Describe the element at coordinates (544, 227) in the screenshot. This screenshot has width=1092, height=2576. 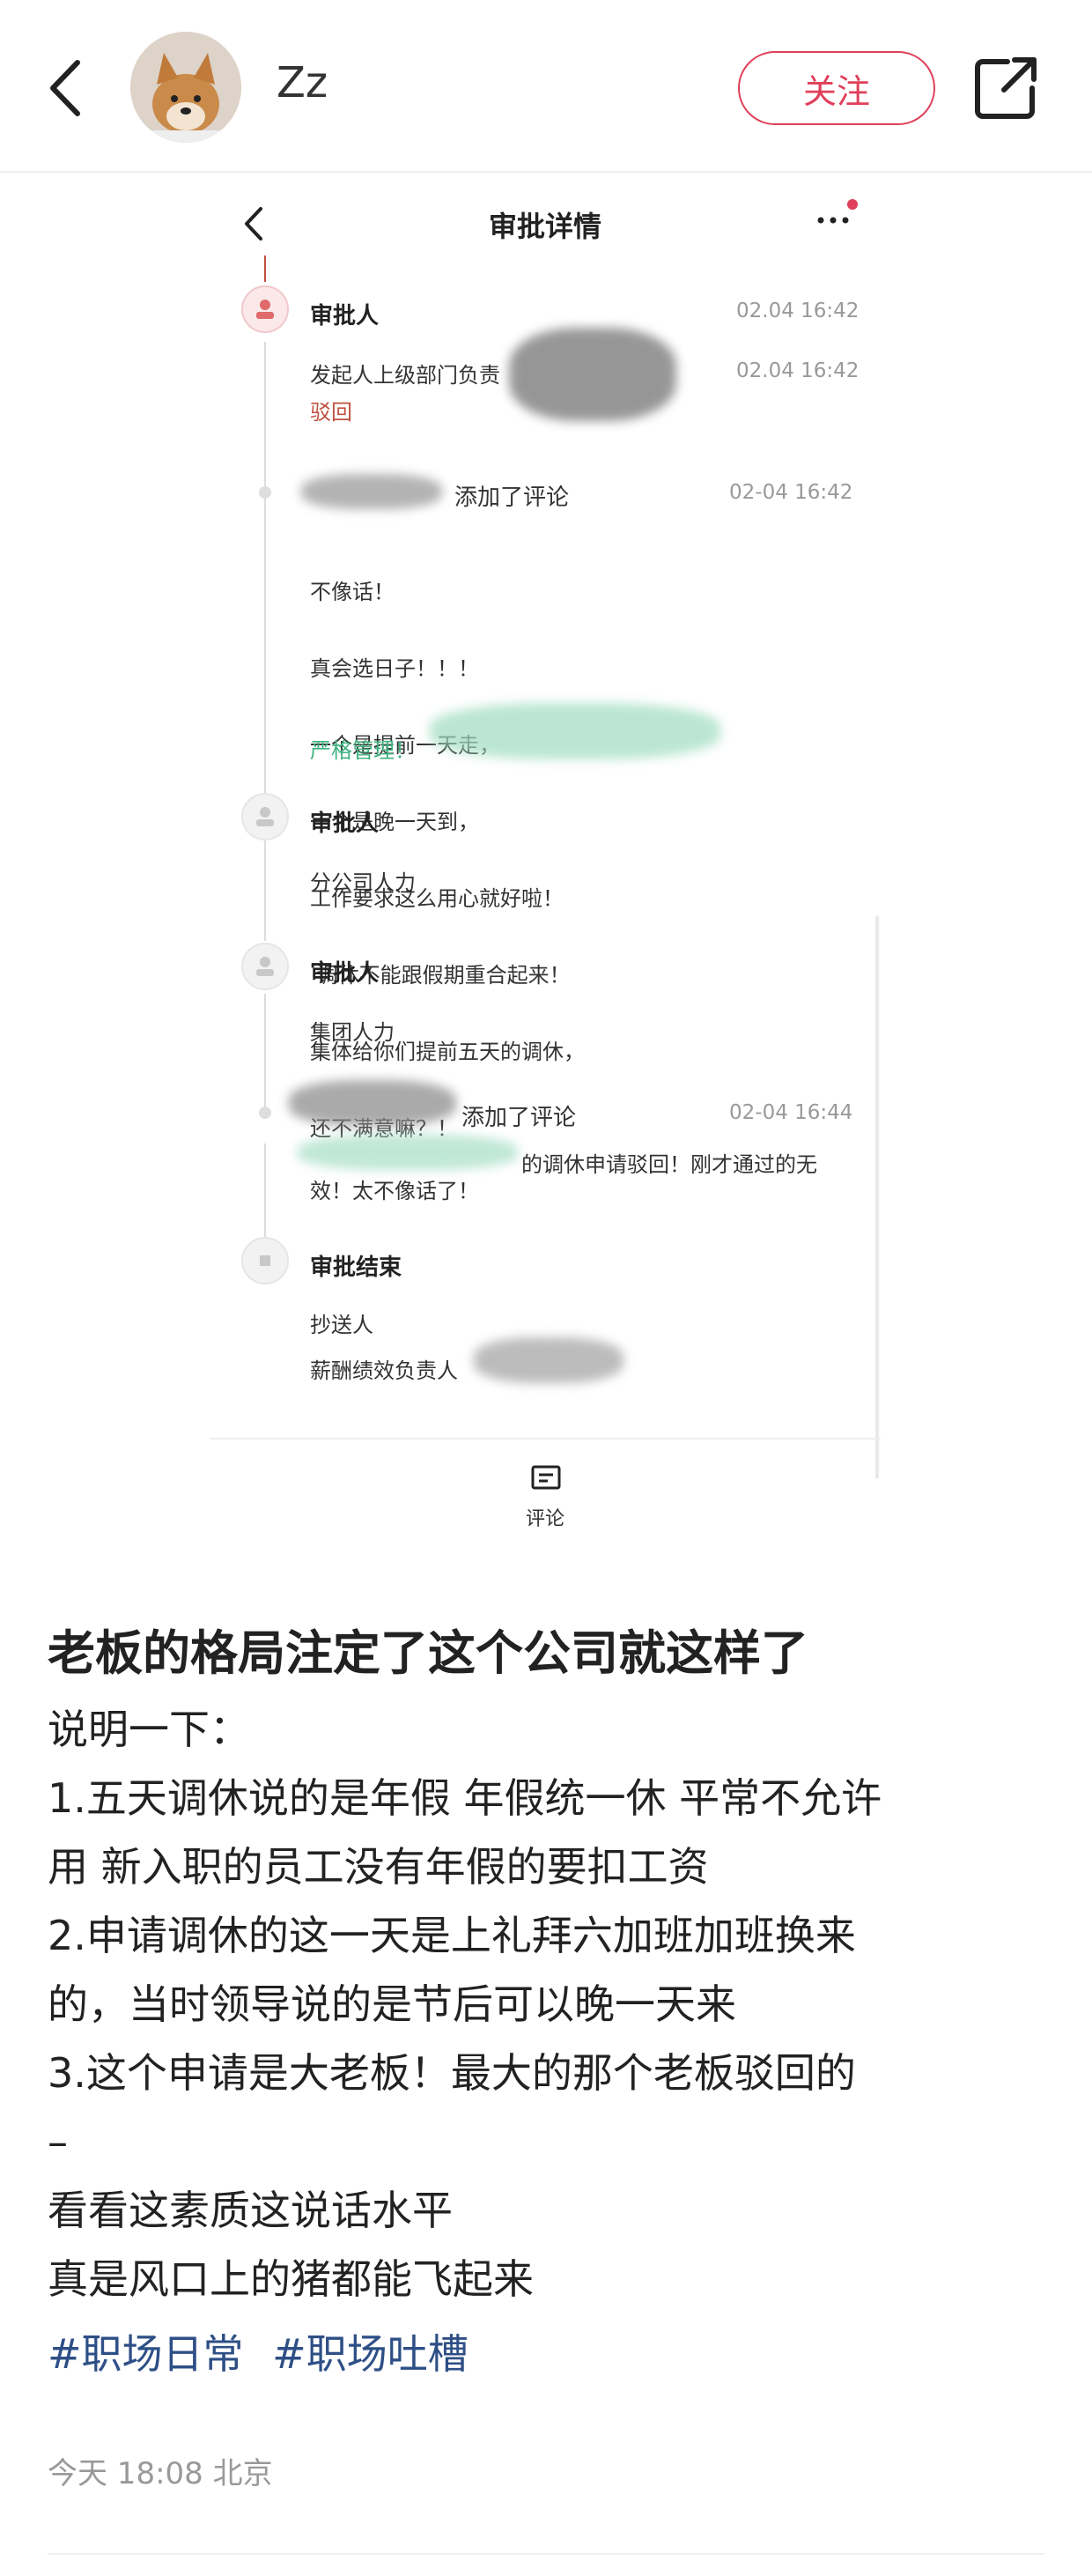
I see `screenshot-title: 审批详情` at that location.